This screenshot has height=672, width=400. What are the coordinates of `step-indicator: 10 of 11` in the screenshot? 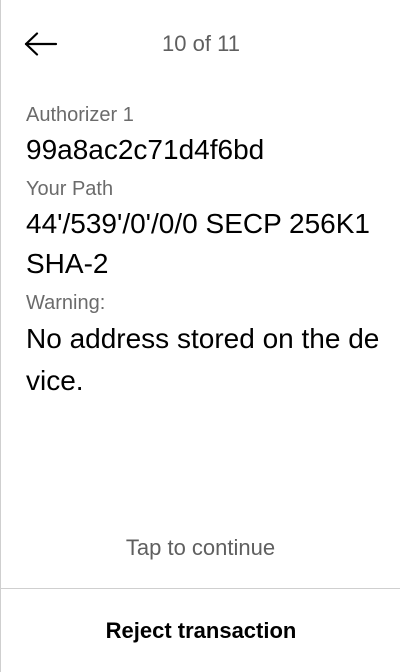 It's located at (201, 43).